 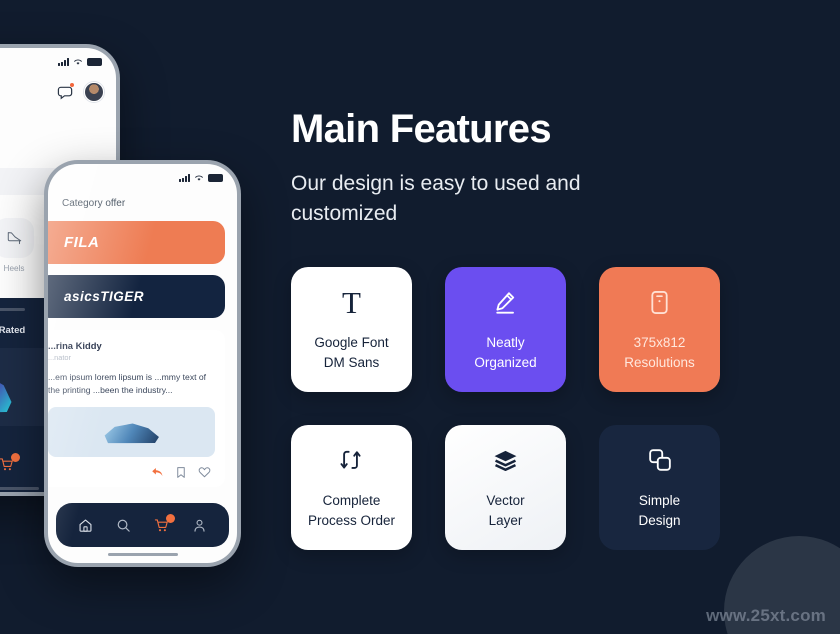 What do you see at coordinates (351, 487) in the screenshot?
I see `feature-card-process-order: Complete Process Order` at bounding box center [351, 487].